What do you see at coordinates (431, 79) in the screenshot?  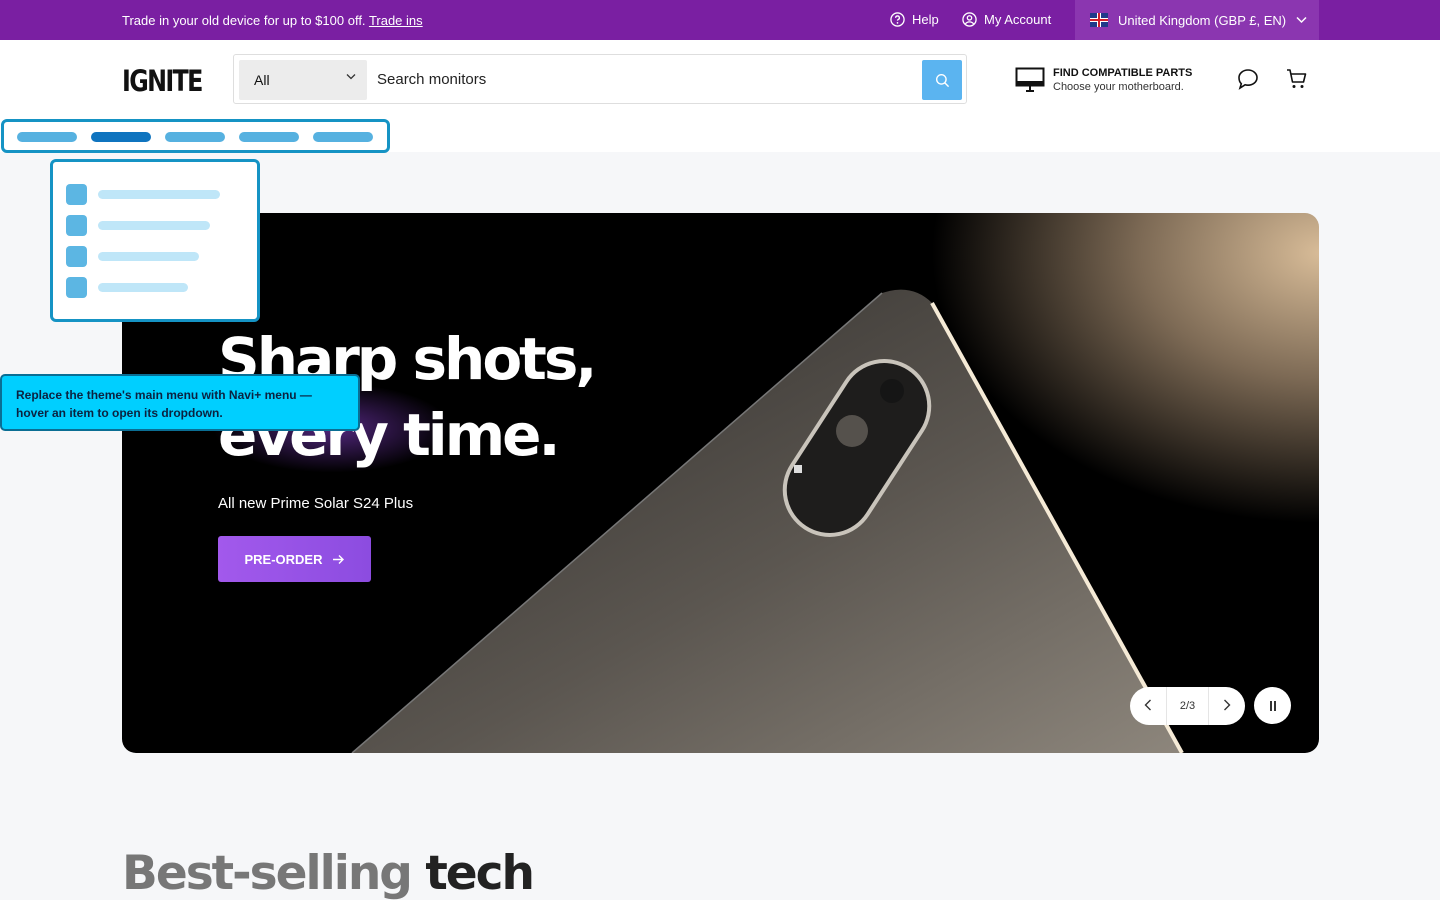 I see `search-input: Search monitors` at bounding box center [431, 79].